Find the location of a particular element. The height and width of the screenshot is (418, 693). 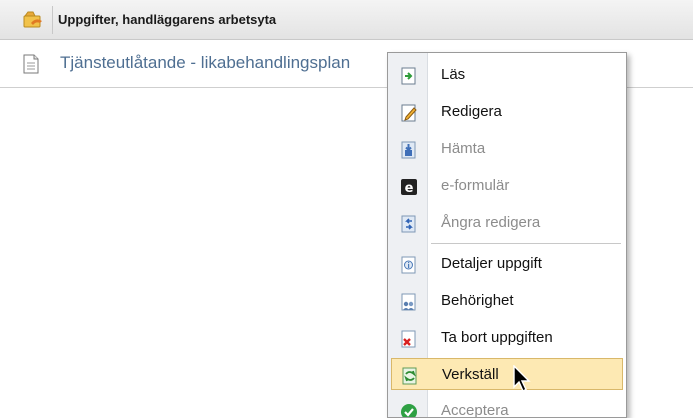

window-title: Uppgifter, handläggarens arbetsyta is located at coordinates (167, 19).